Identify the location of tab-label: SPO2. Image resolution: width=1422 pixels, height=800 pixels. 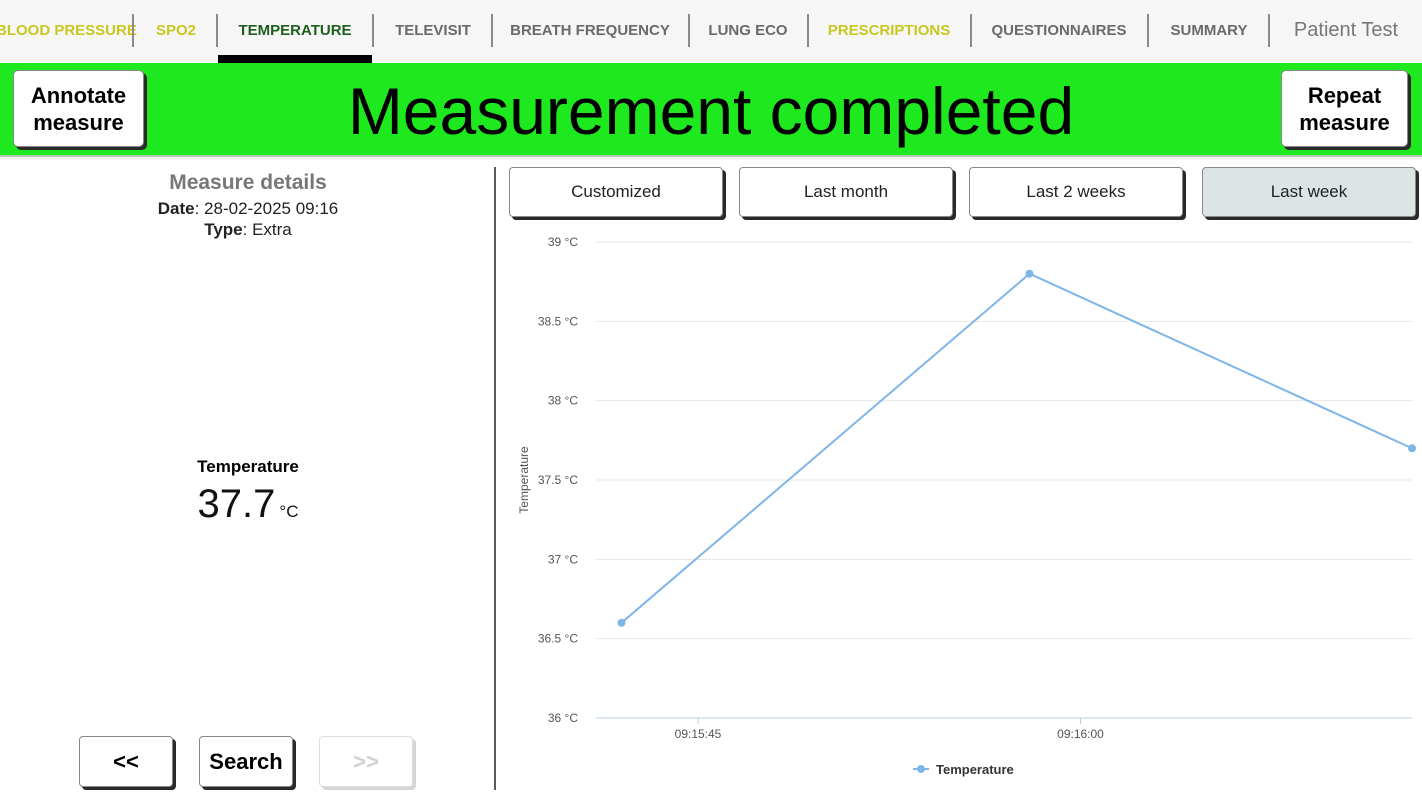
(176, 30).